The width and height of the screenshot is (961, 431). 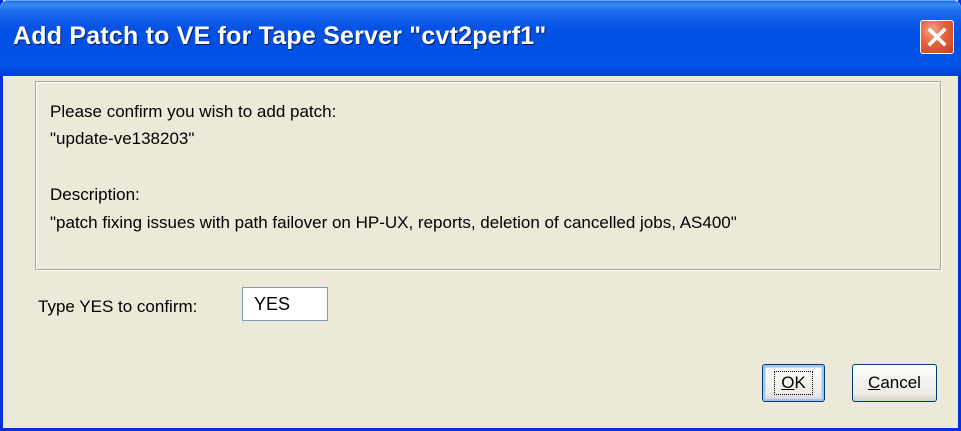 What do you see at coordinates (122, 138) in the screenshot?
I see `patch-name-text: "update-ve138203"` at bounding box center [122, 138].